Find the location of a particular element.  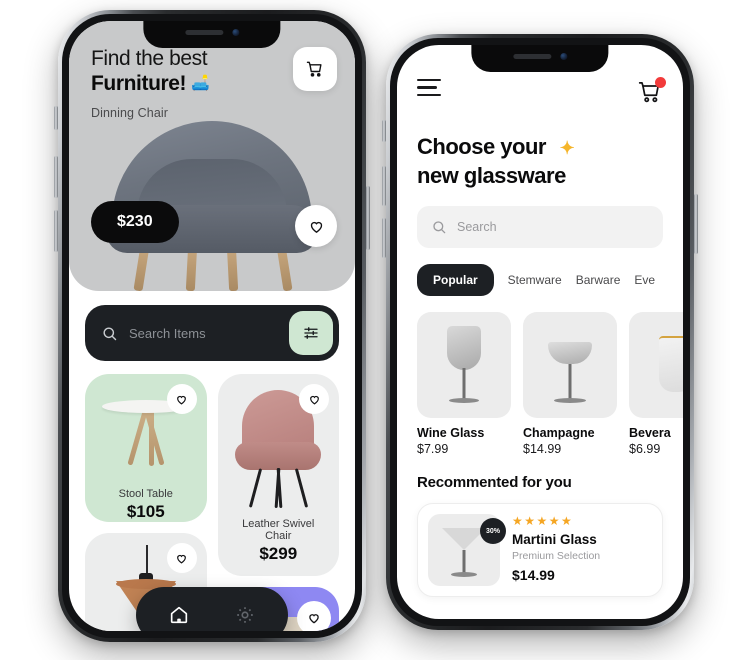

hero-subtitle: Dinning Chair is located at coordinates (130, 112).